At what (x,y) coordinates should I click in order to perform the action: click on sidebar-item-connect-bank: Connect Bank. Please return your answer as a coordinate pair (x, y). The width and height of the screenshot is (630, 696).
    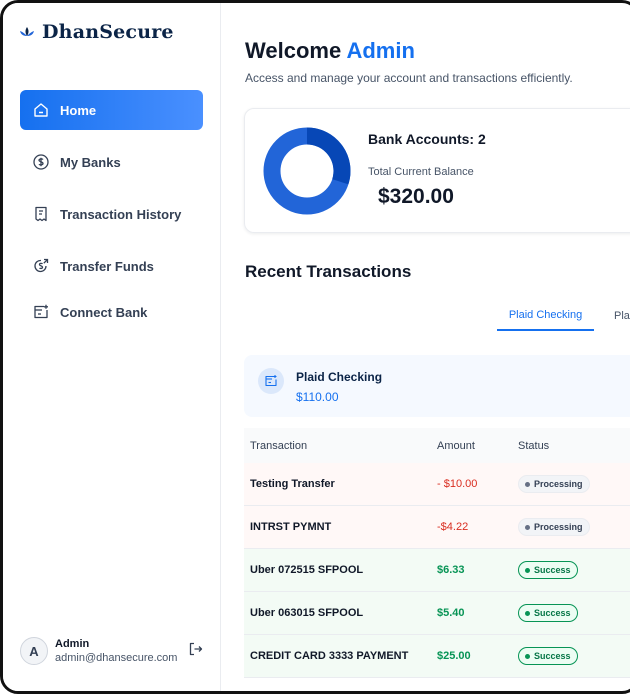
    Looking at the image, I should click on (111, 312).